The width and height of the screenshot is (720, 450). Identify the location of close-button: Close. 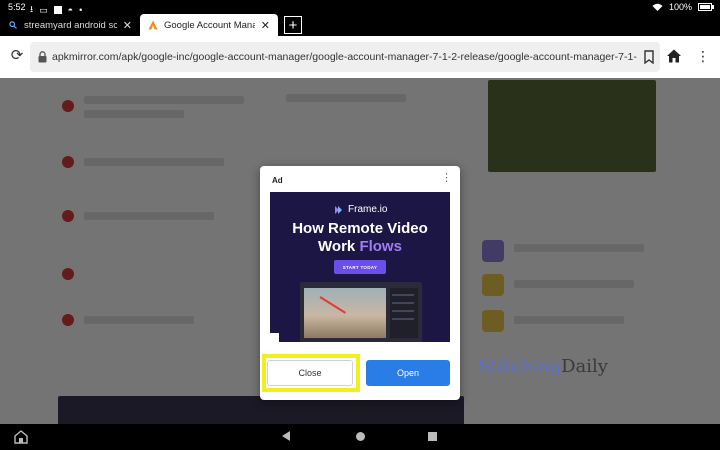
(310, 373).